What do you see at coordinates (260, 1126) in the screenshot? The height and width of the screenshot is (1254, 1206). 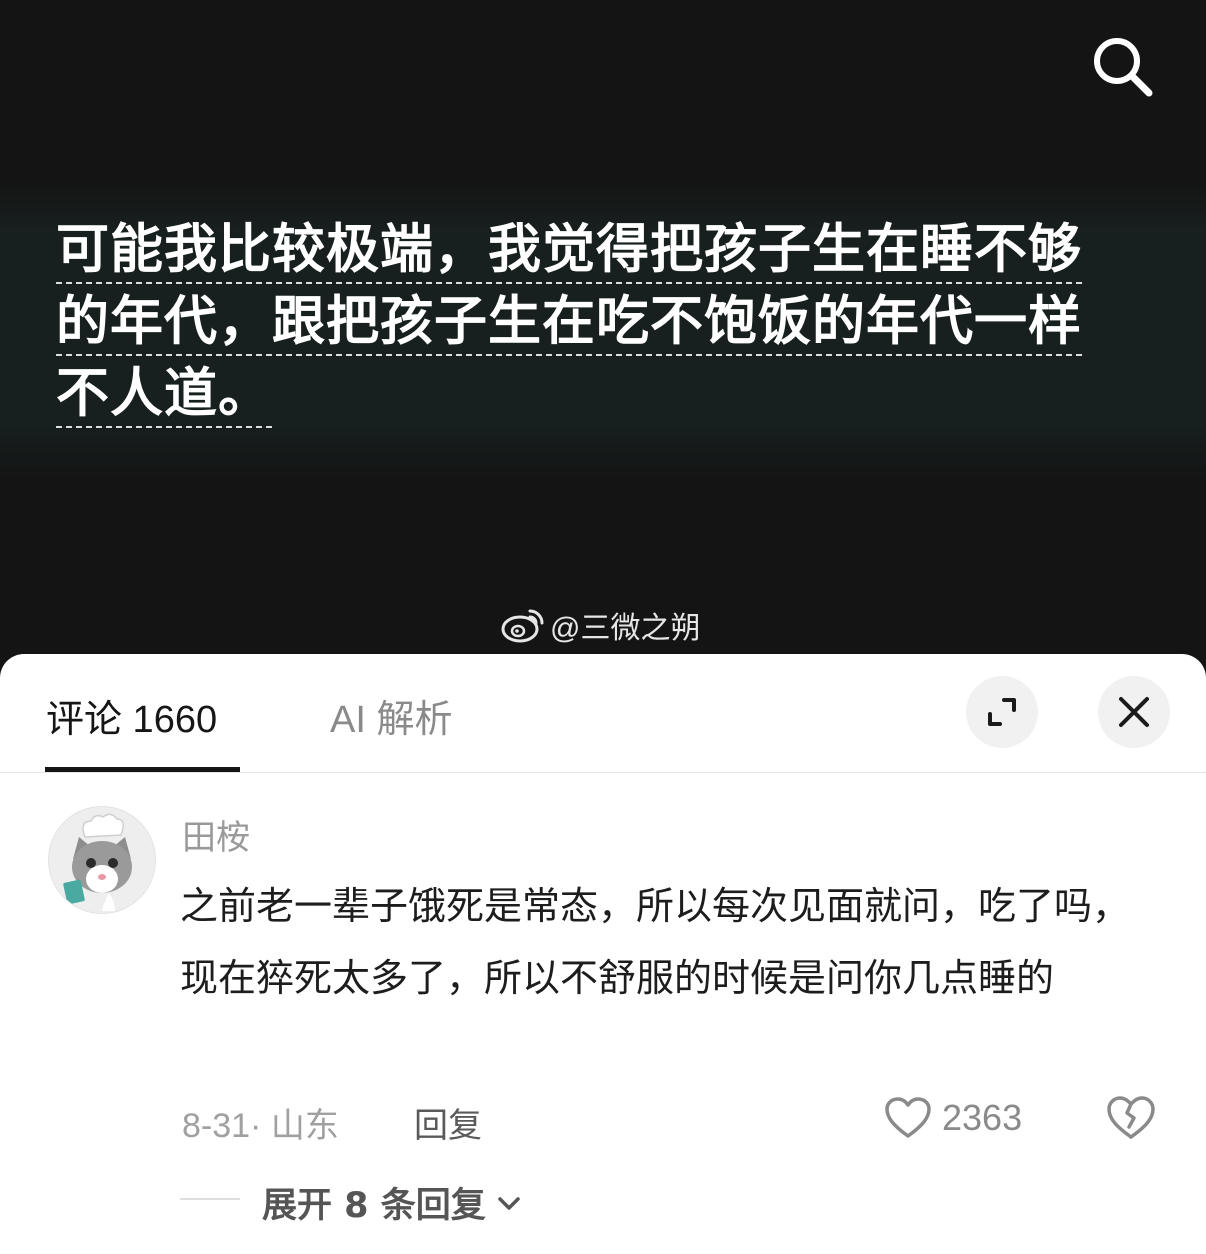 I see `comment-meta: 8-31· 山东` at bounding box center [260, 1126].